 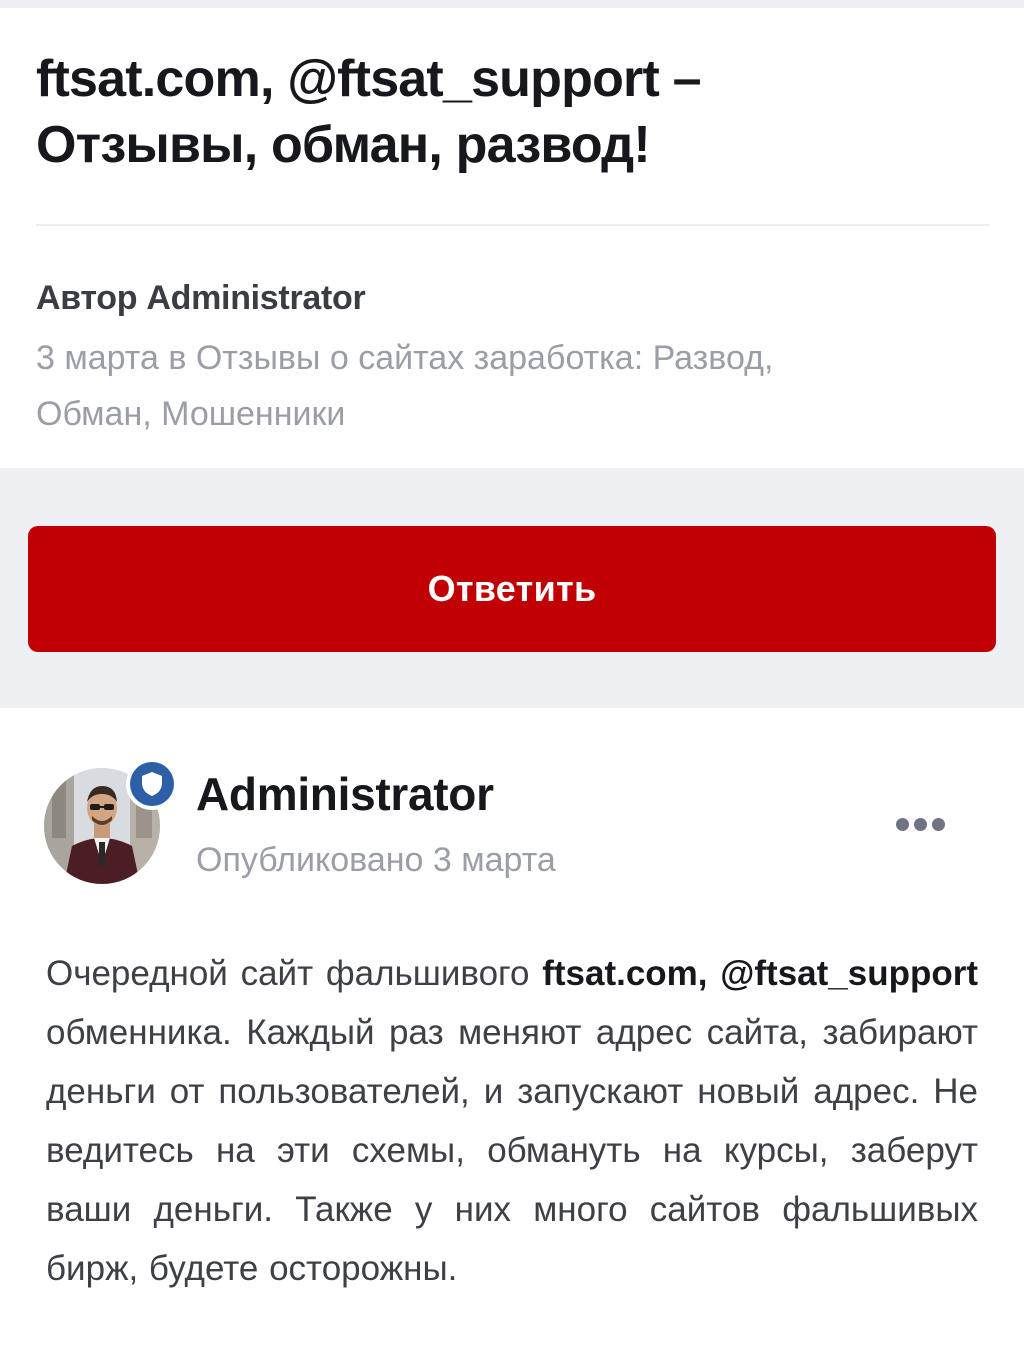 What do you see at coordinates (849, 973) in the screenshot?
I see `post-body-handle: @ftsat_support` at bounding box center [849, 973].